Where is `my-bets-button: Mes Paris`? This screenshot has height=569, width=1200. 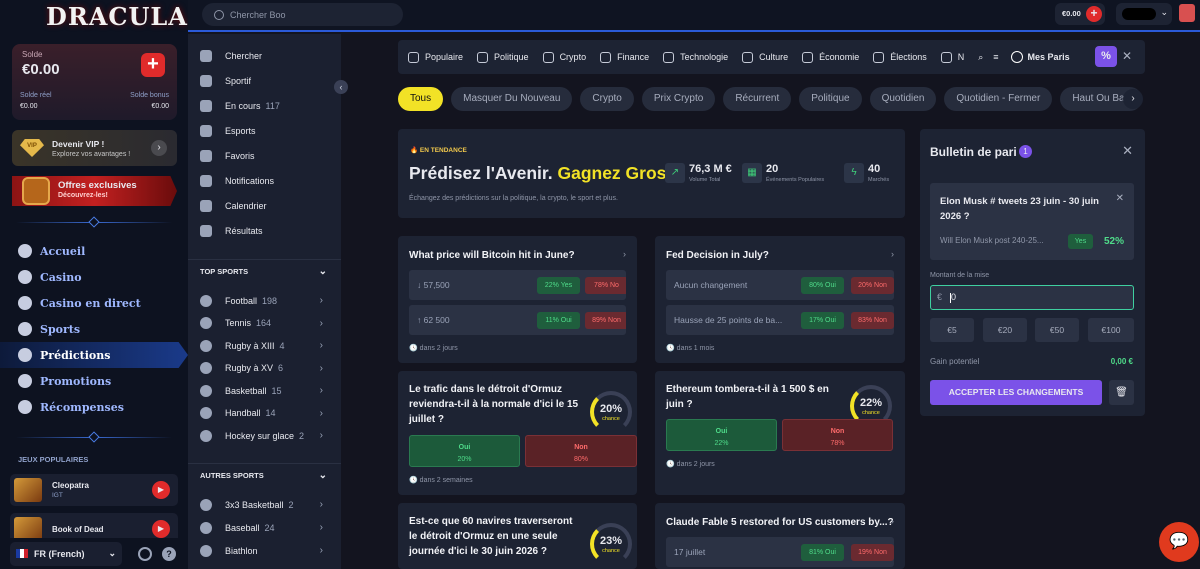
my-bets-button: Mes Paris is located at coordinates (1040, 57).